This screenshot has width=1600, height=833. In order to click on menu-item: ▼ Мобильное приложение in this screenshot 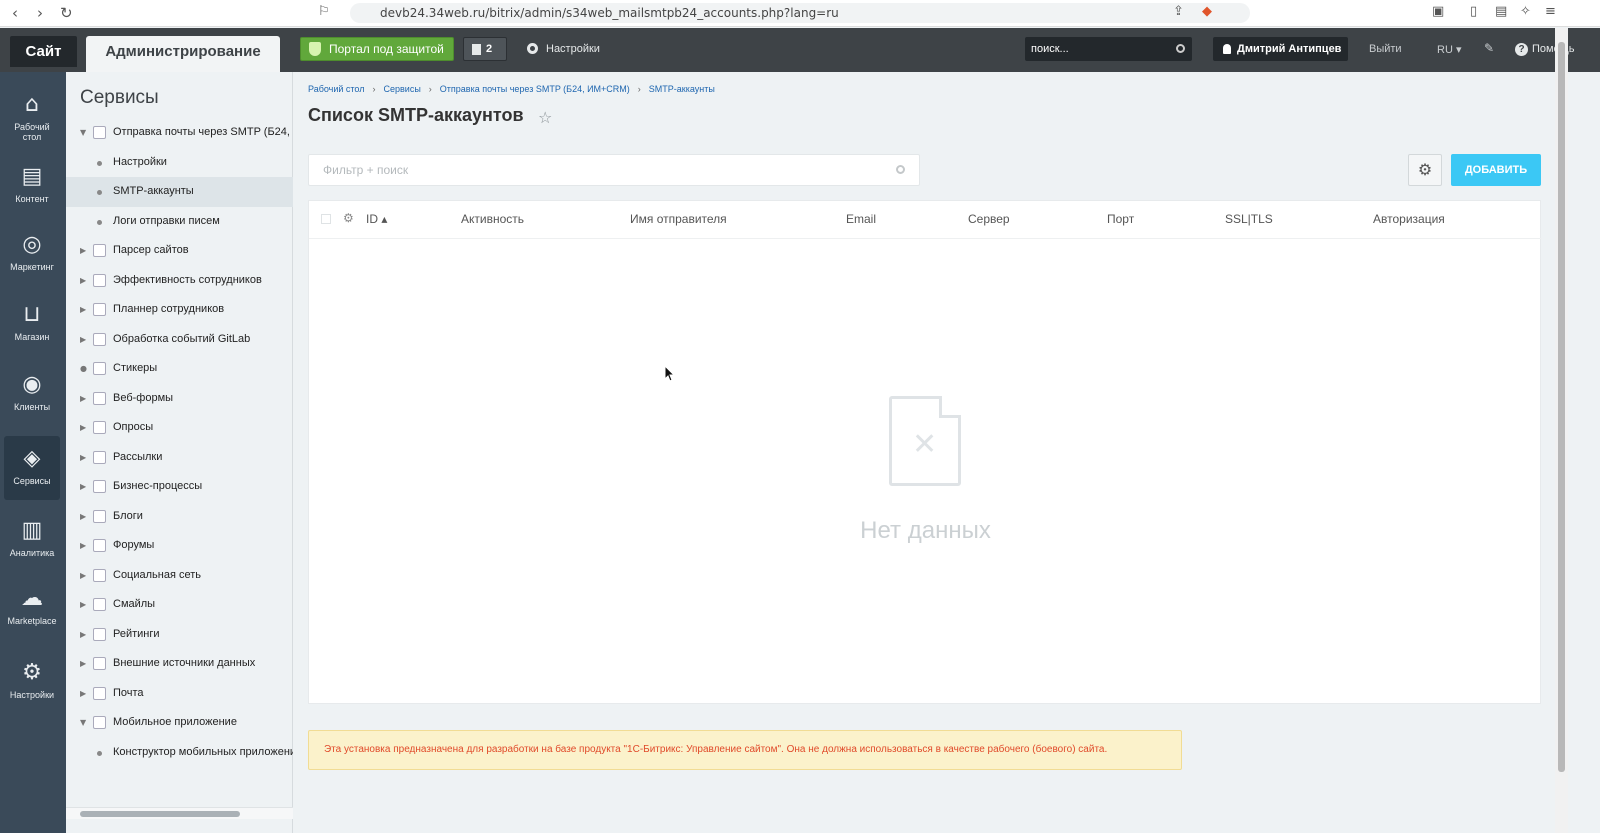, I will do `click(179, 723)`.